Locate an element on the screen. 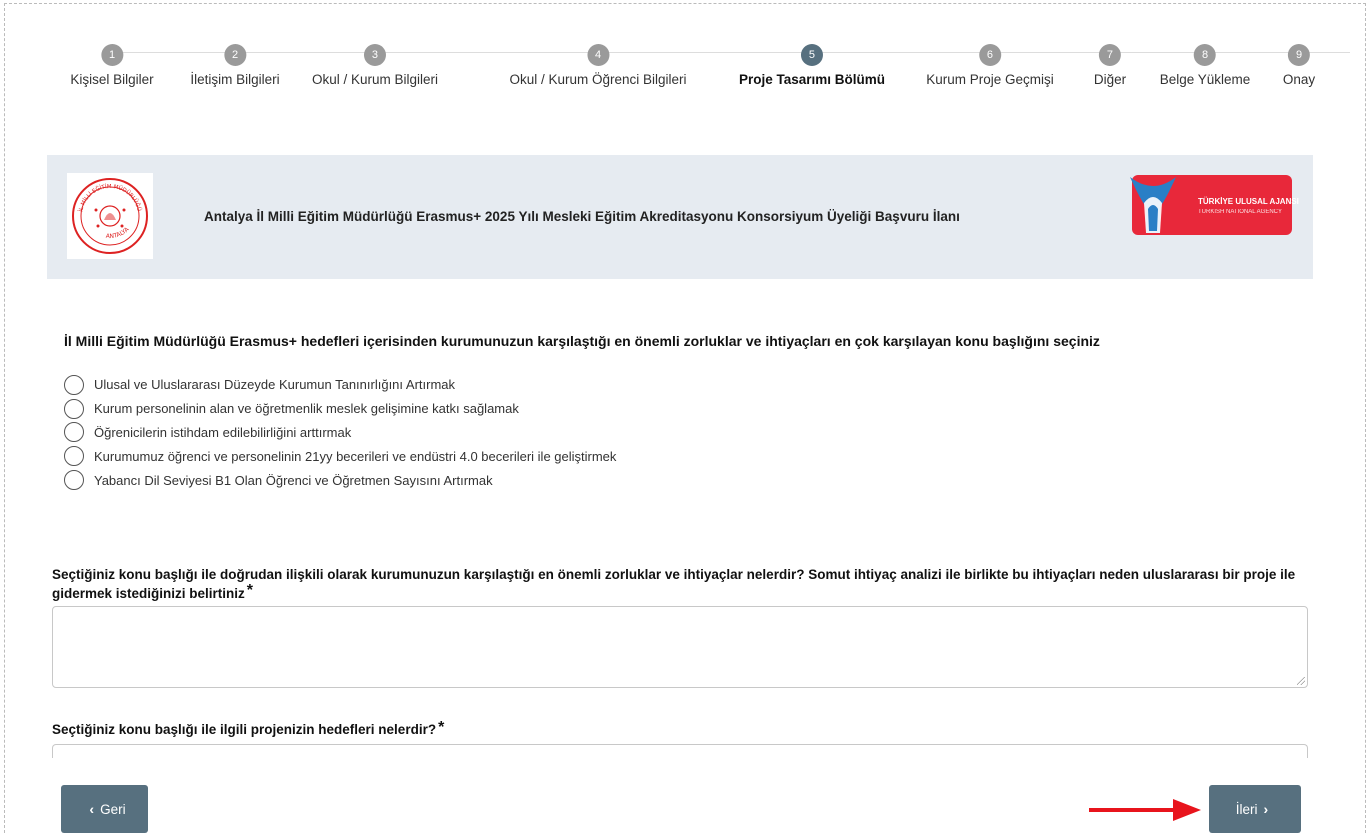 The image size is (1372, 836). step-1: 1 Kişisel Bilgiler is located at coordinates (112, 65).